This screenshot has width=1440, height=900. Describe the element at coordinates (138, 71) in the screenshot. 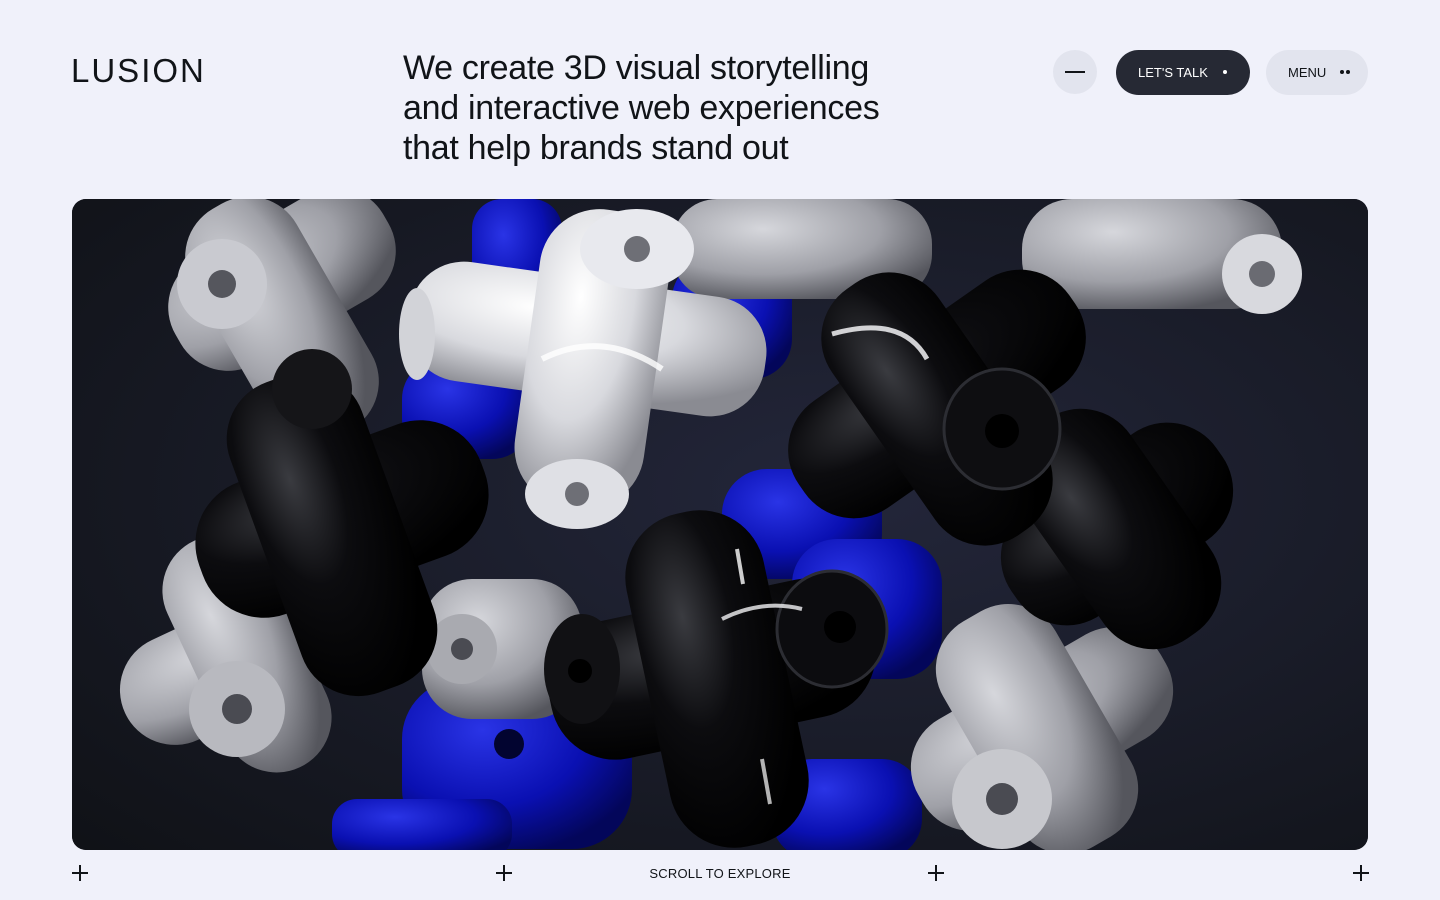

I see `logo: LUSION` at that location.